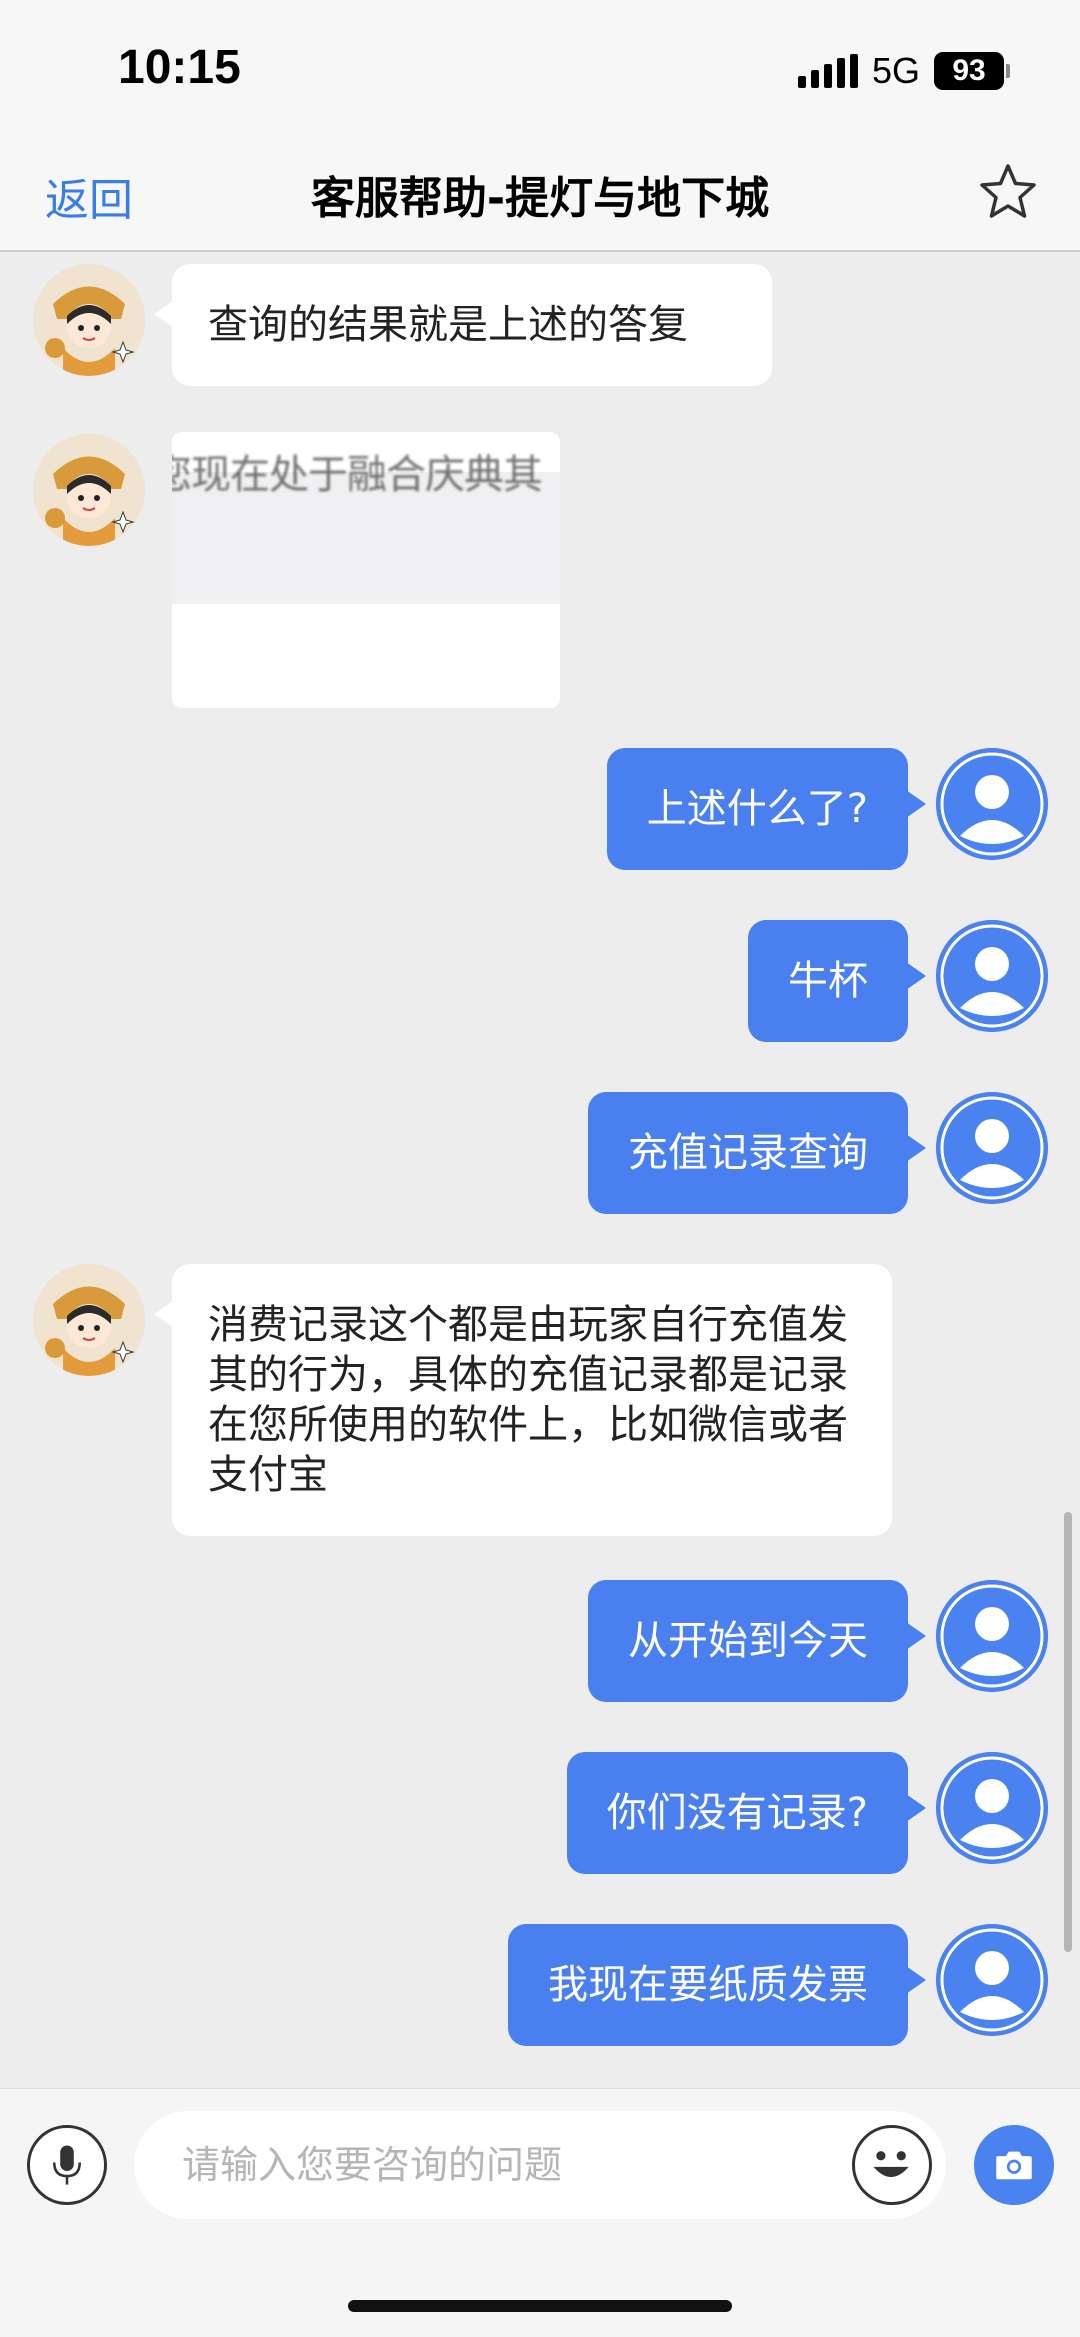  I want to click on message-bubble: 牛杯, so click(837, 981).